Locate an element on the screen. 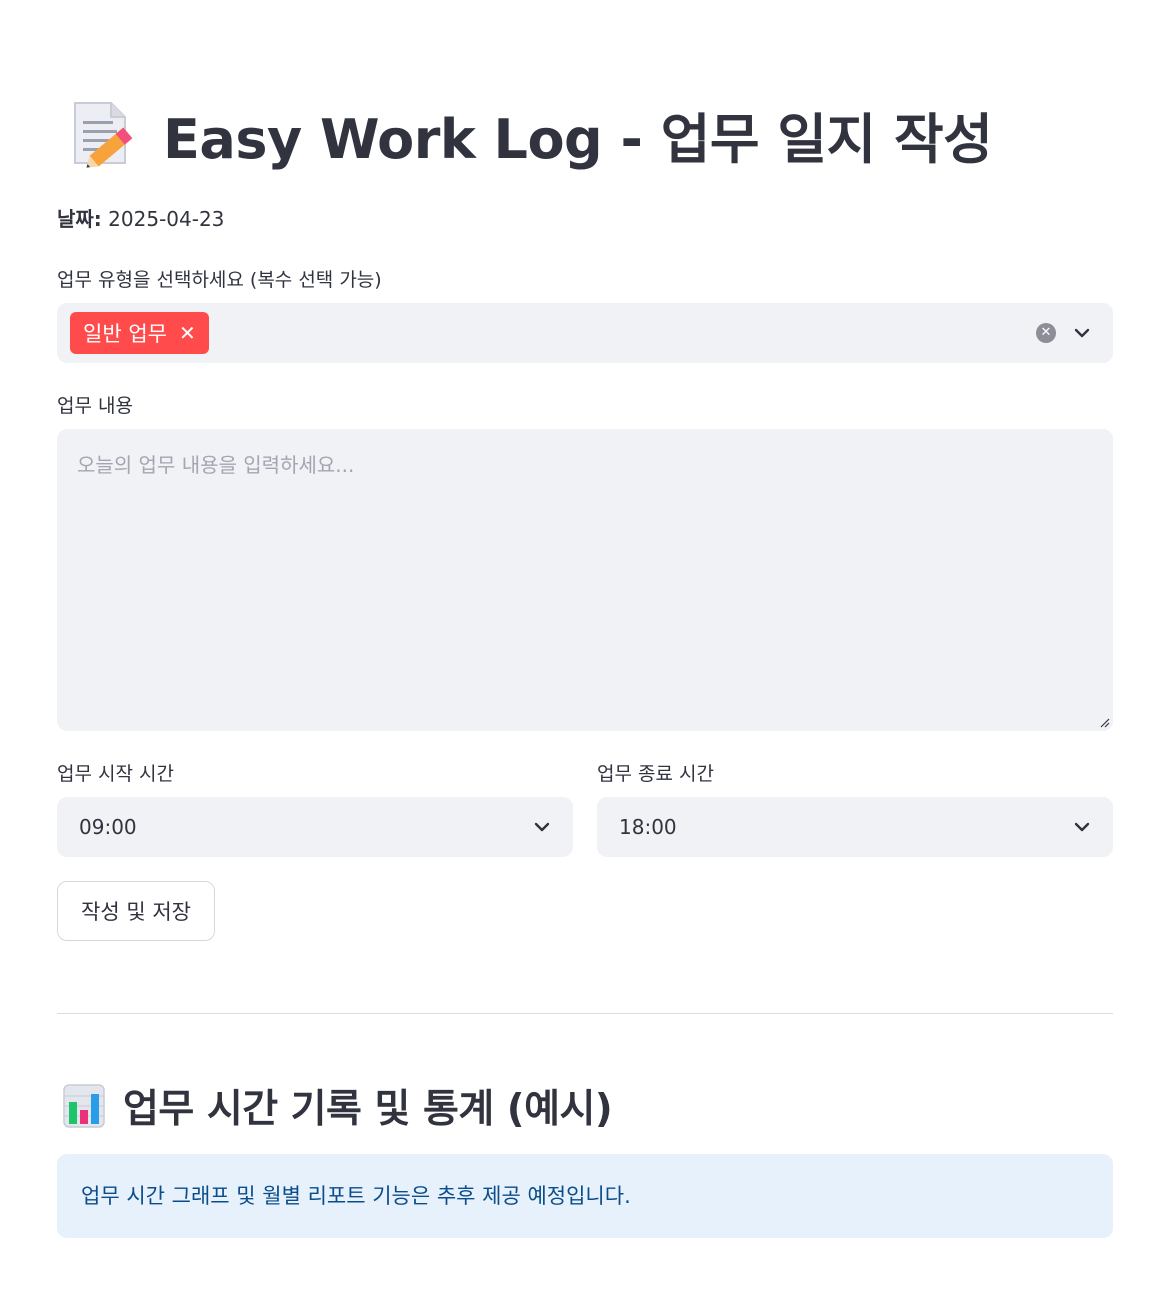  date-label: 날짜: is located at coordinates (79, 219).